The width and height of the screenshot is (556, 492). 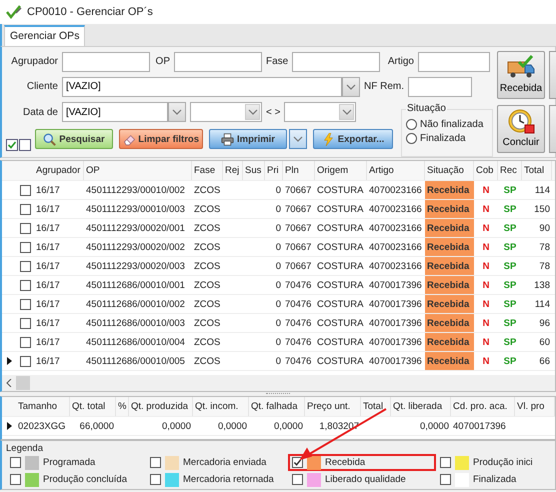 I want to click on column-header: Qt. liberada, so click(x=421, y=406).